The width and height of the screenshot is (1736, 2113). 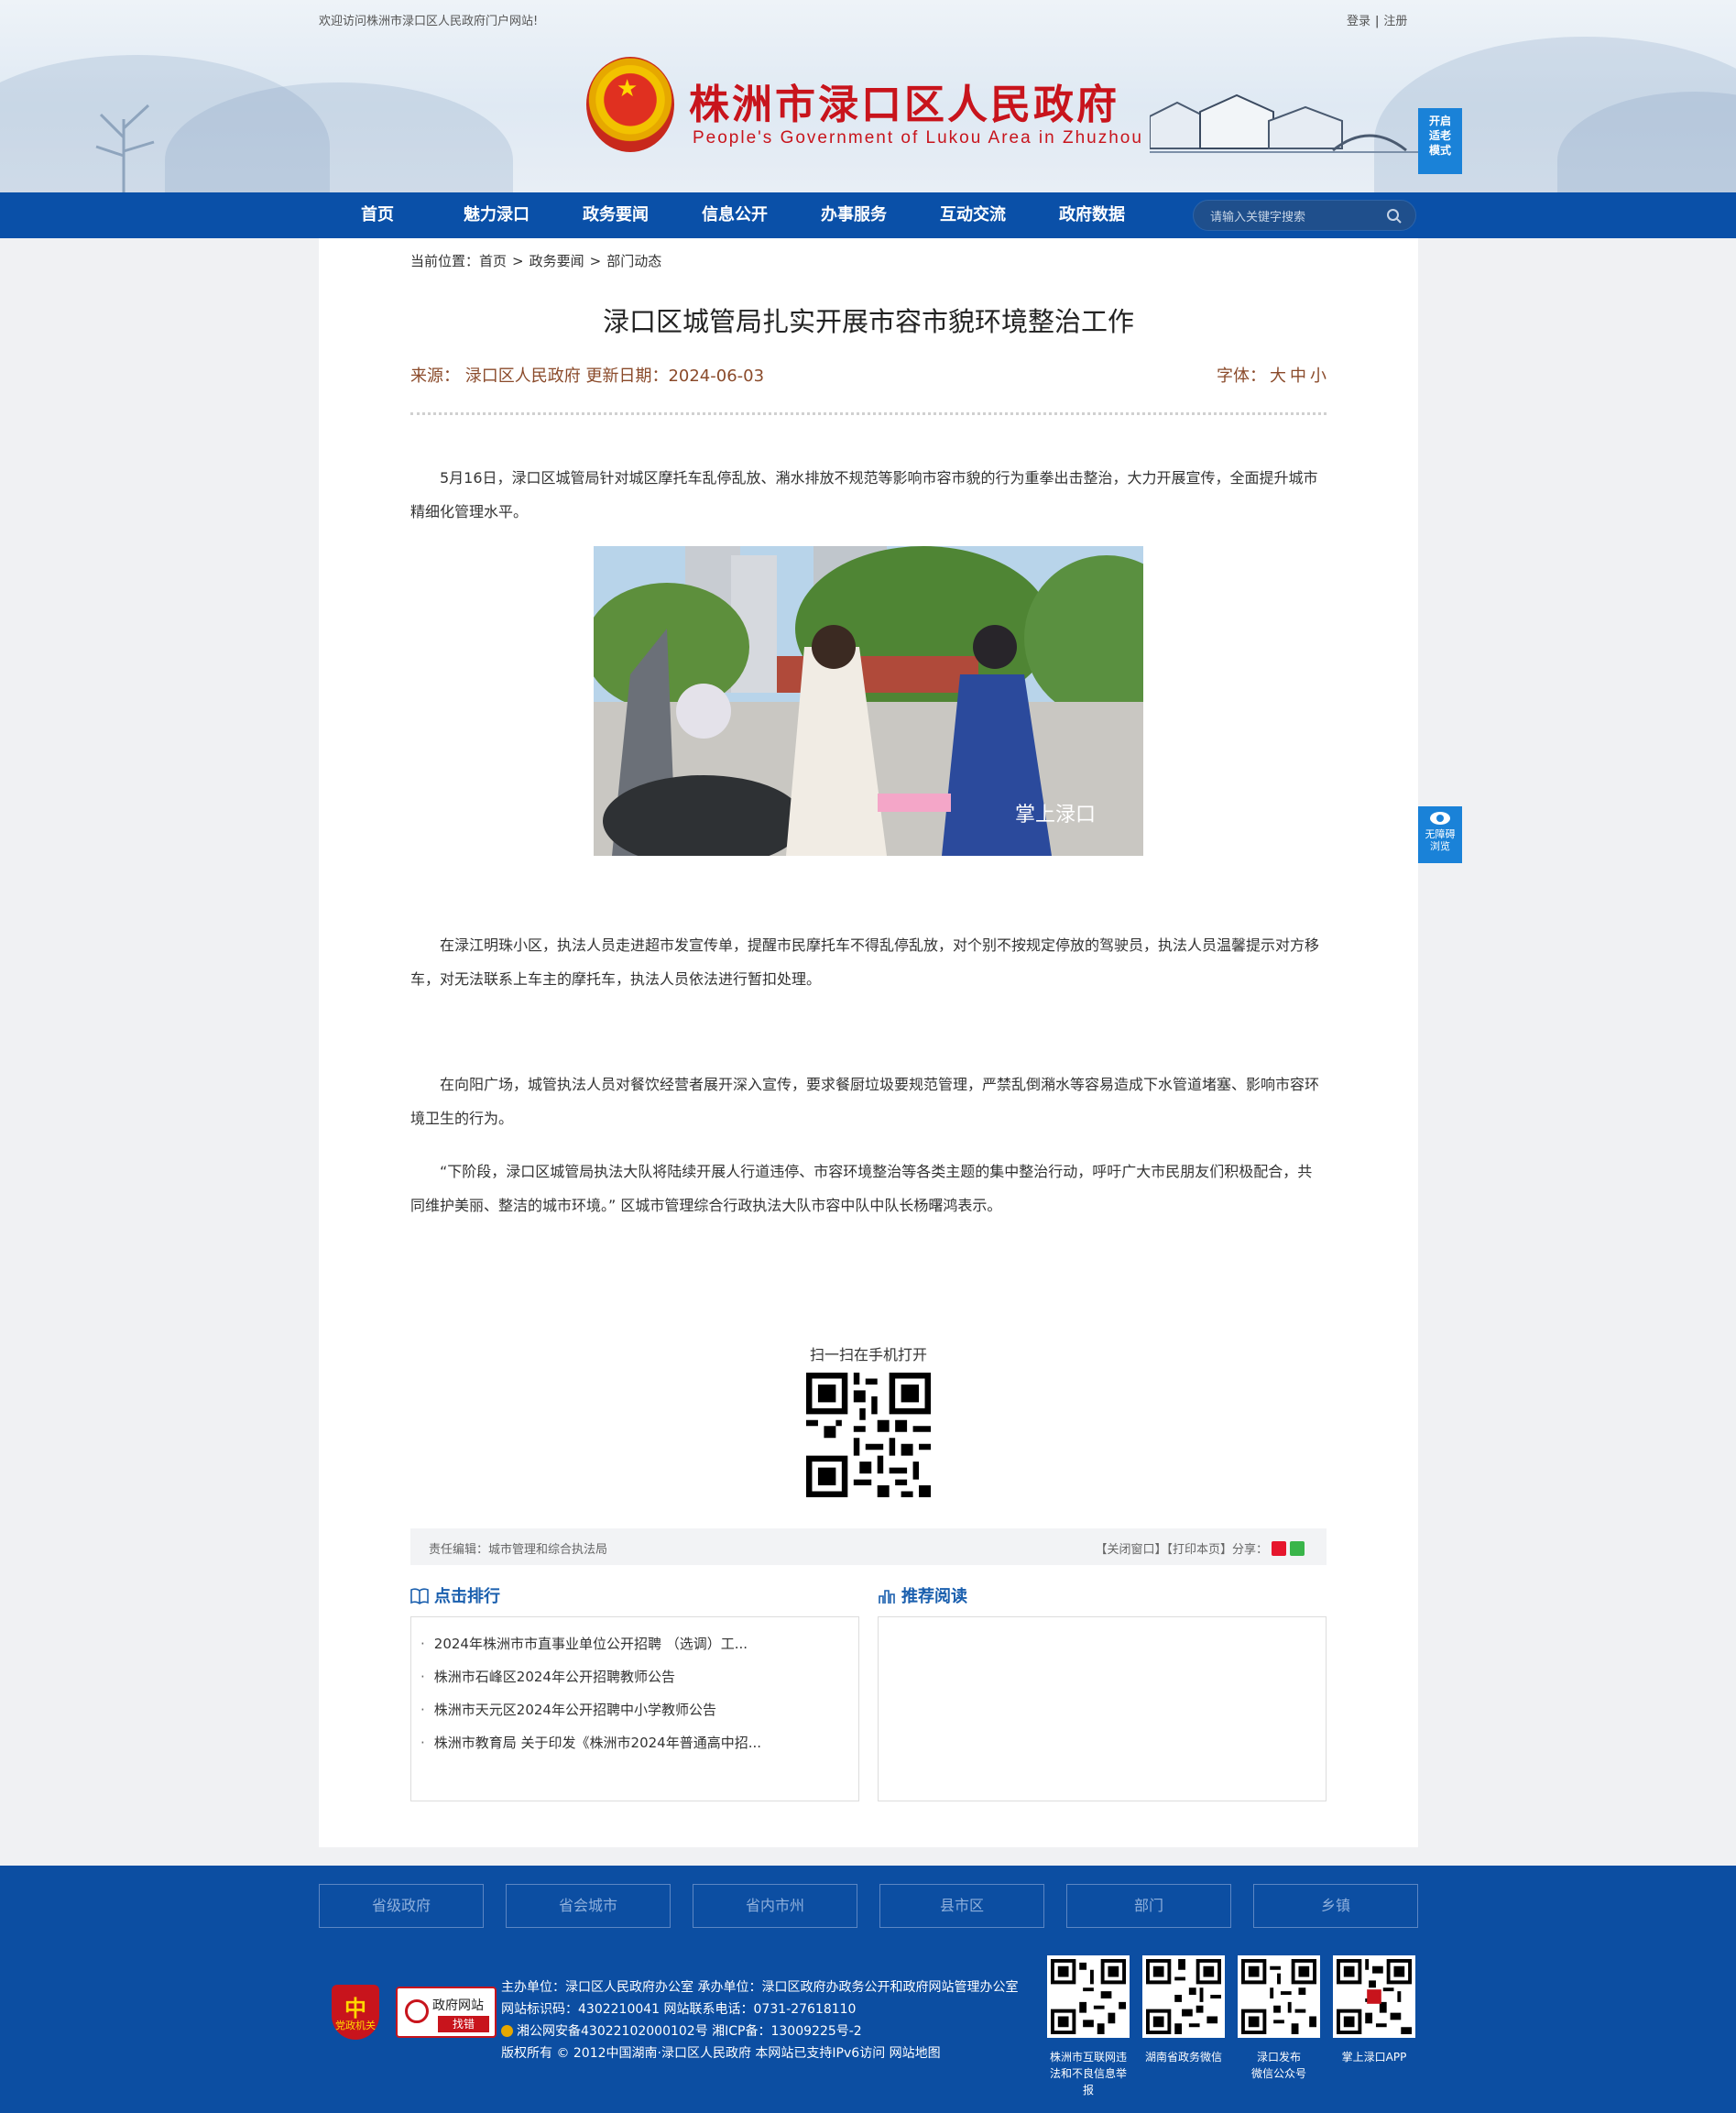 I want to click on qr-lukou-wechat, so click(x=1279, y=1996).